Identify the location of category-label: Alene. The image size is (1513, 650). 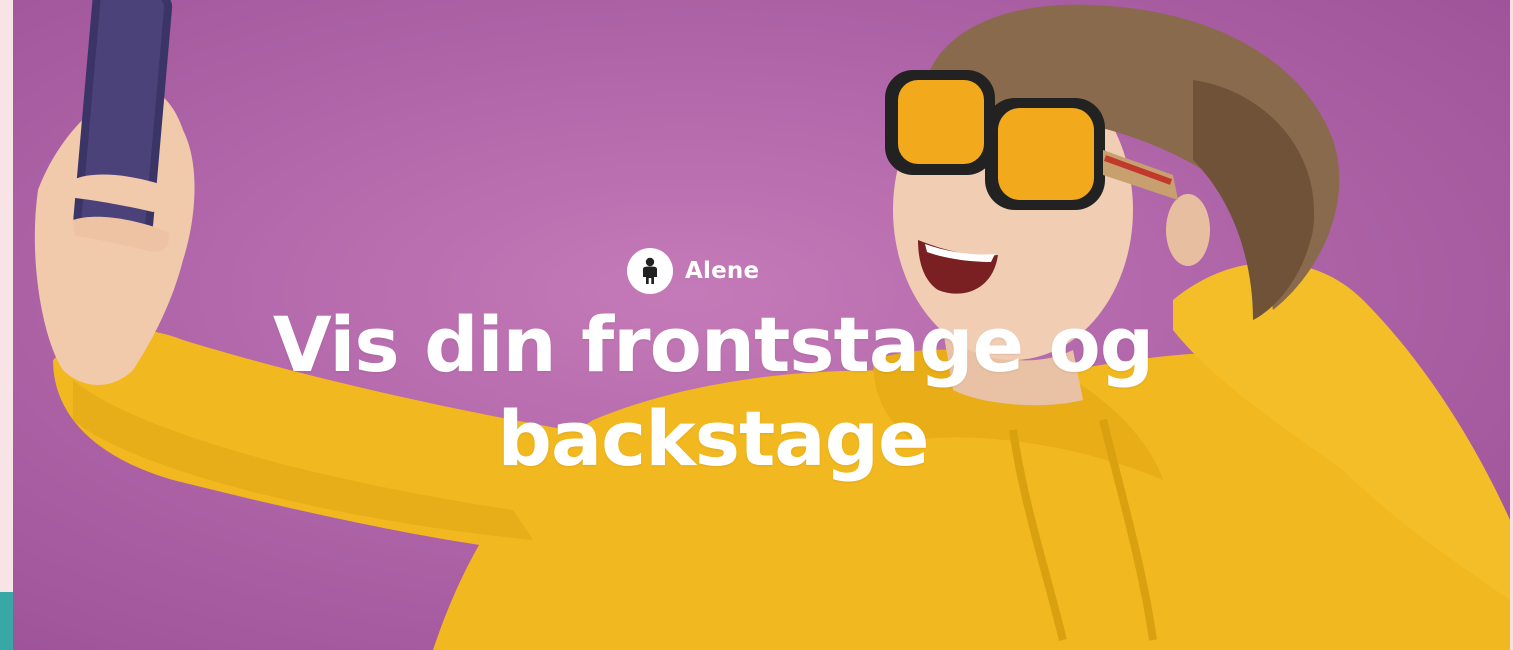
(722, 271).